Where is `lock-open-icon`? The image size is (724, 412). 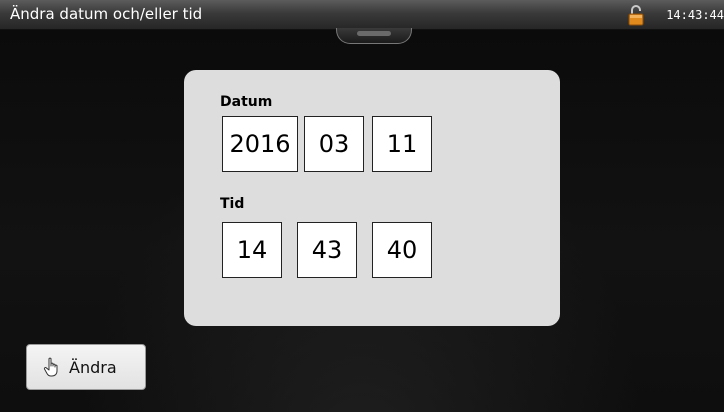
lock-open-icon is located at coordinates (636, 15).